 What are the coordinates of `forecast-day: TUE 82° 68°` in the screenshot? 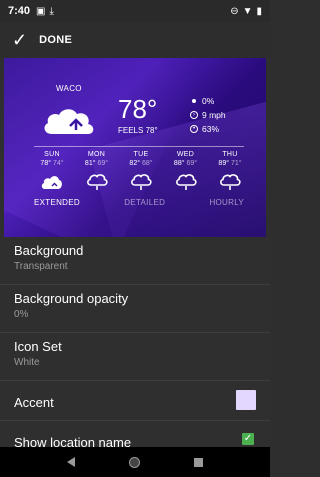 It's located at (141, 170).